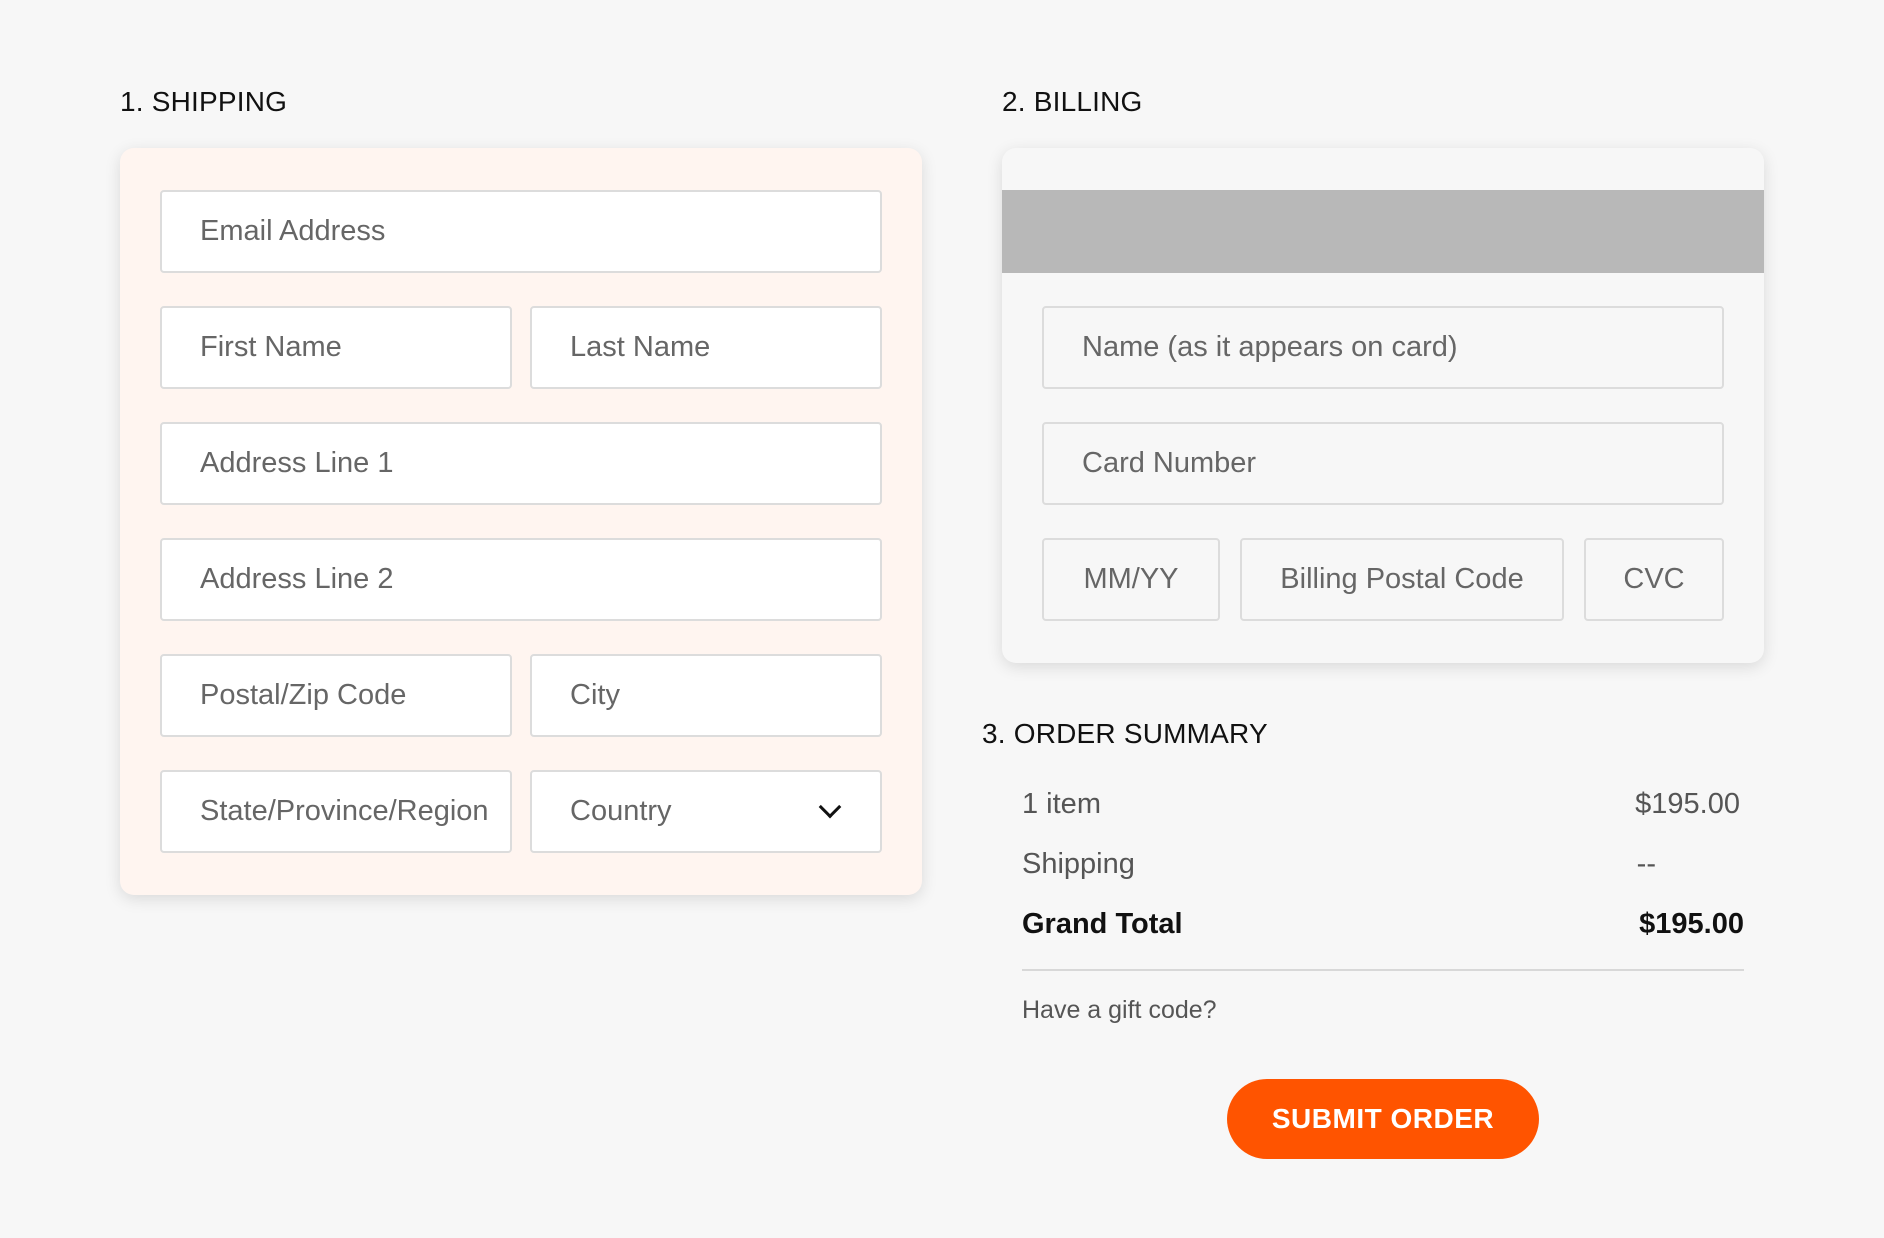  I want to click on expiry-placeholder: MM/YY, so click(1131, 579).